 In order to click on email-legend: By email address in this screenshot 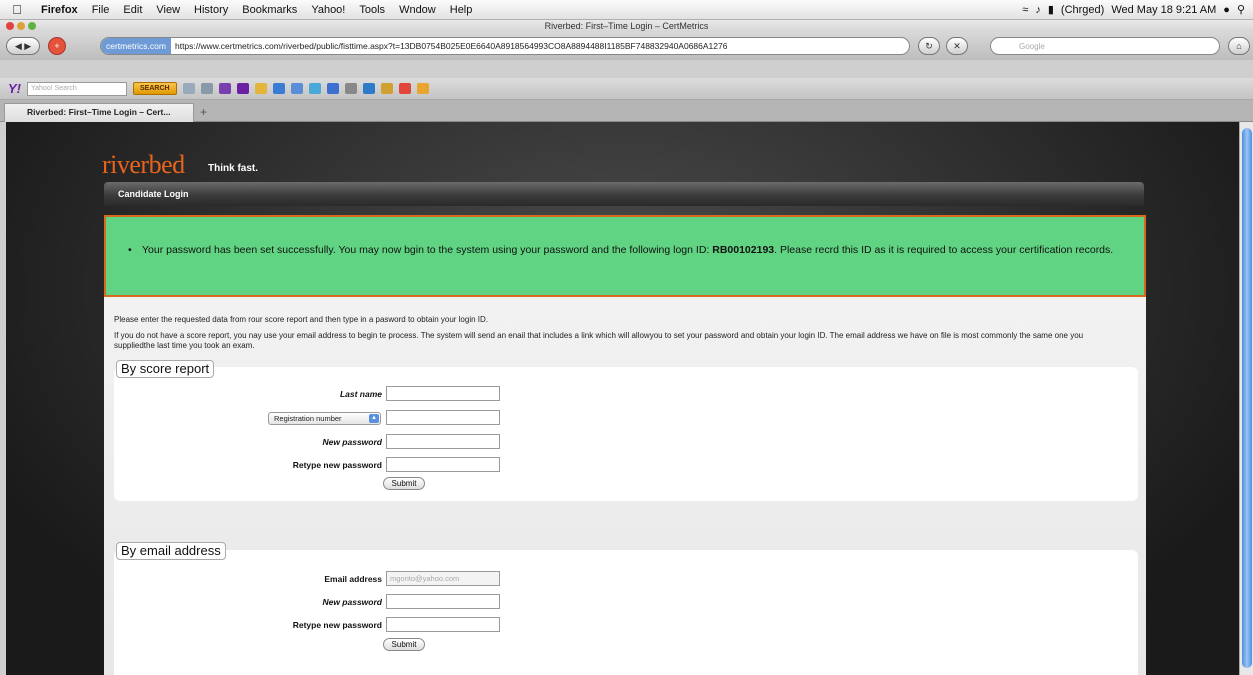, I will do `click(171, 551)`.